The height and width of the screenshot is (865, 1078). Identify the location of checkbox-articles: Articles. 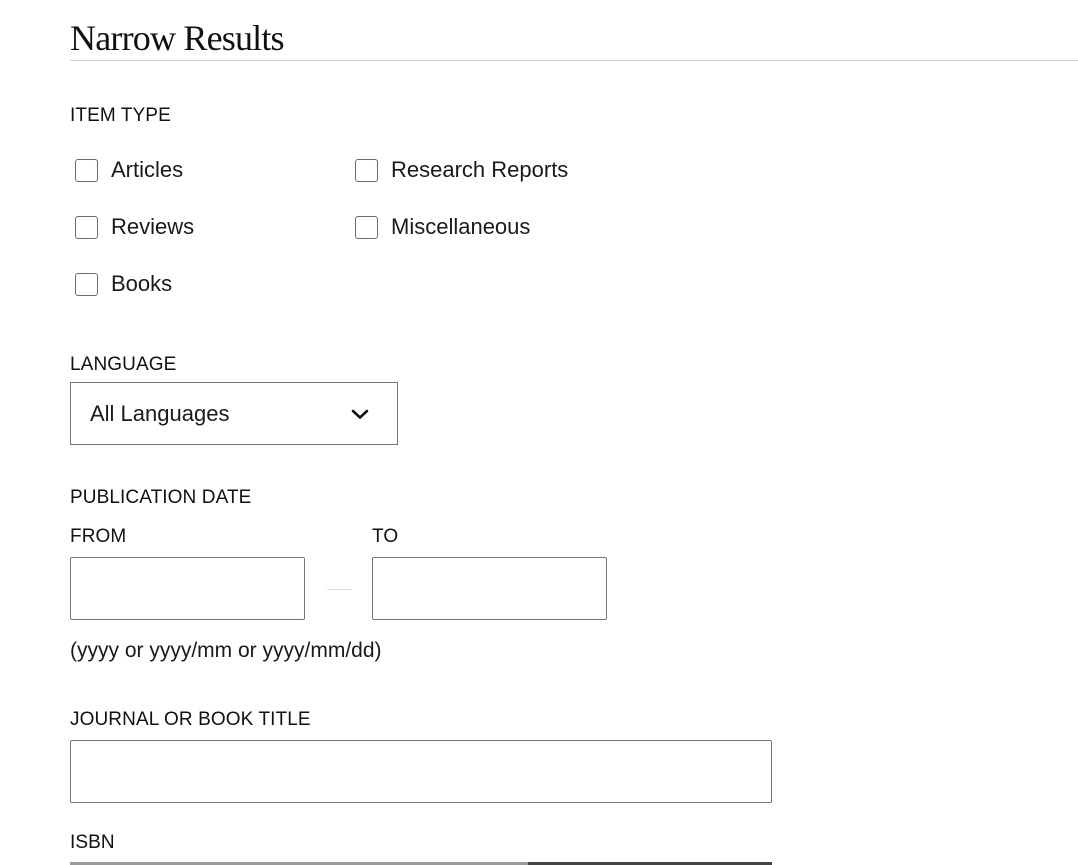
(129, 170).